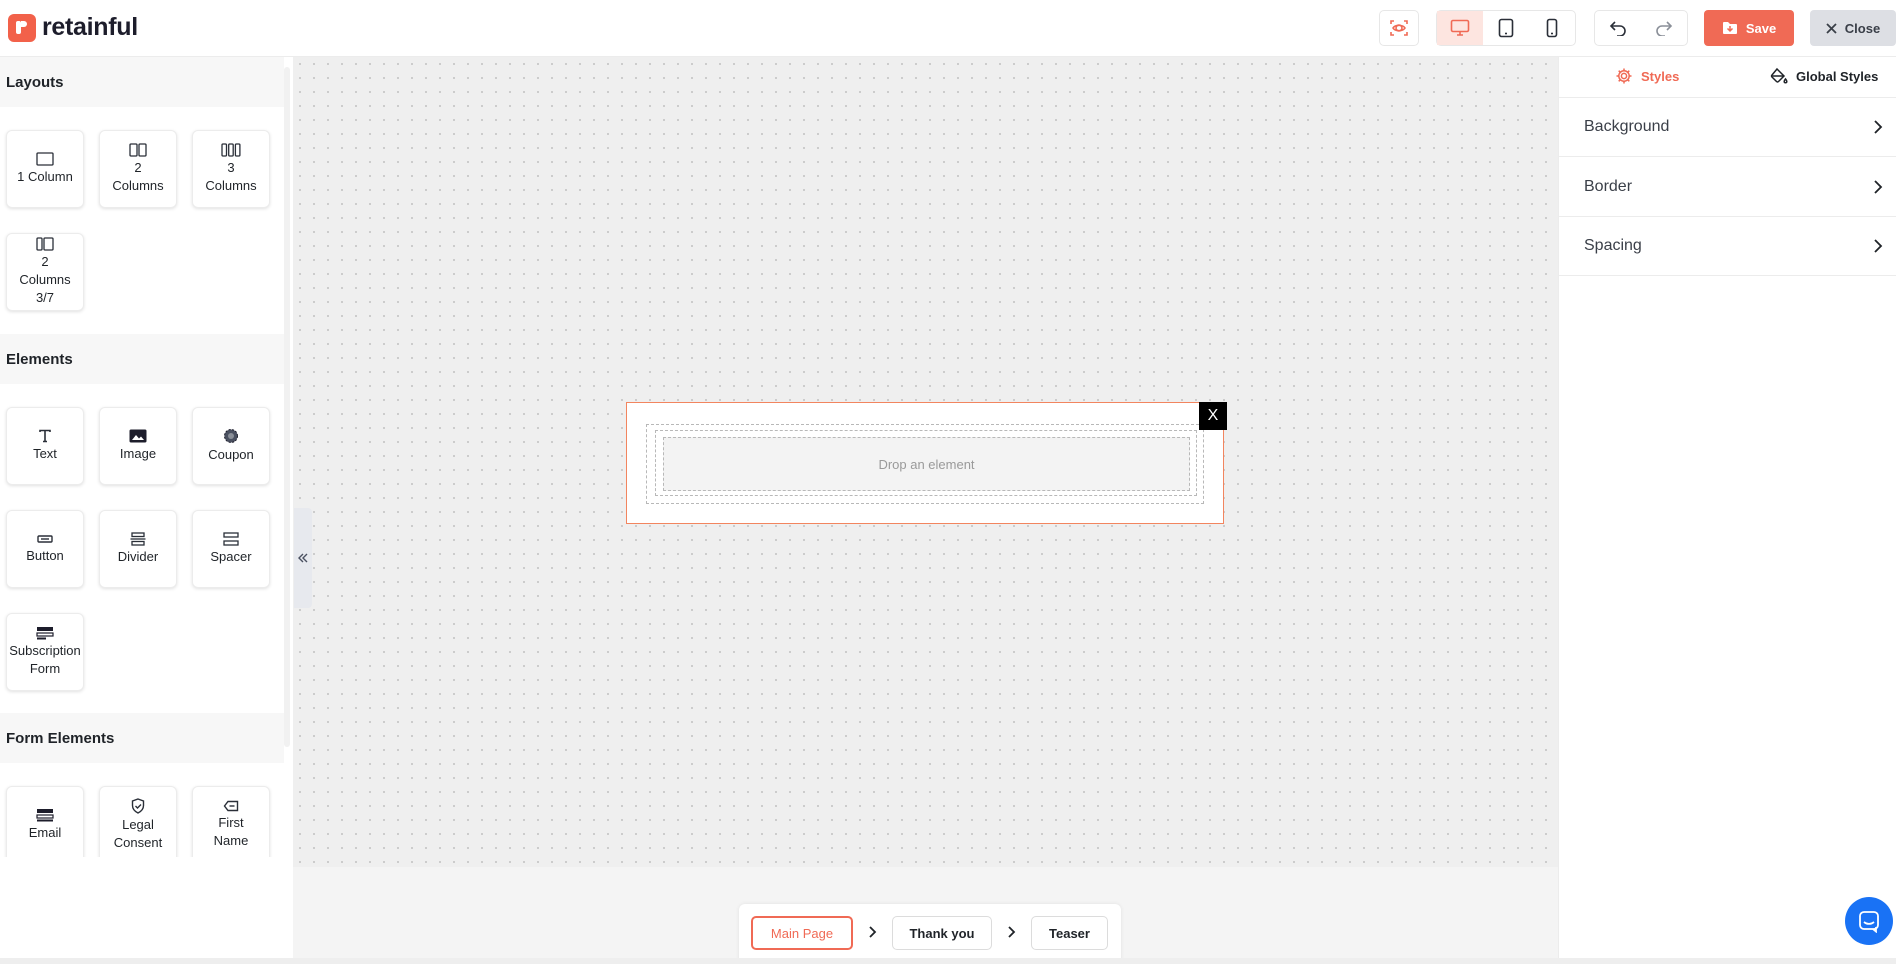  I want to click on form-element-legal-consent: Legal Consent, so click(138, 821).